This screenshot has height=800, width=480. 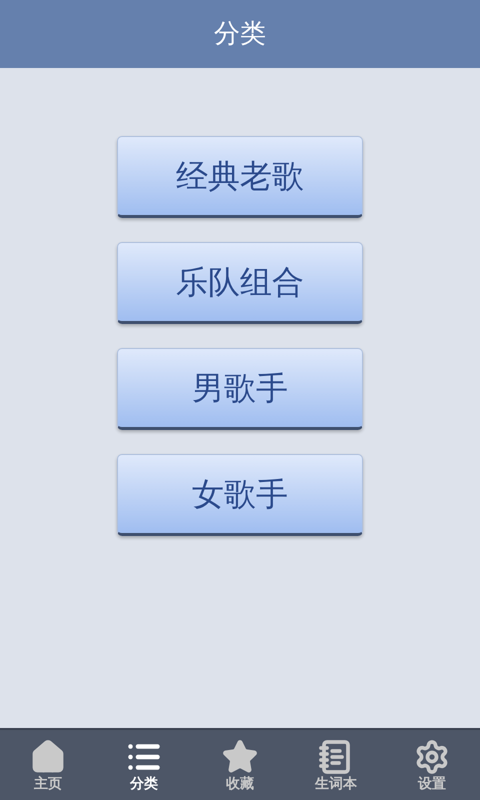 What do you see at coordinates (240, 34) in the screenshot?
I see `page-title: 分类` at bounding box center [240, 34].